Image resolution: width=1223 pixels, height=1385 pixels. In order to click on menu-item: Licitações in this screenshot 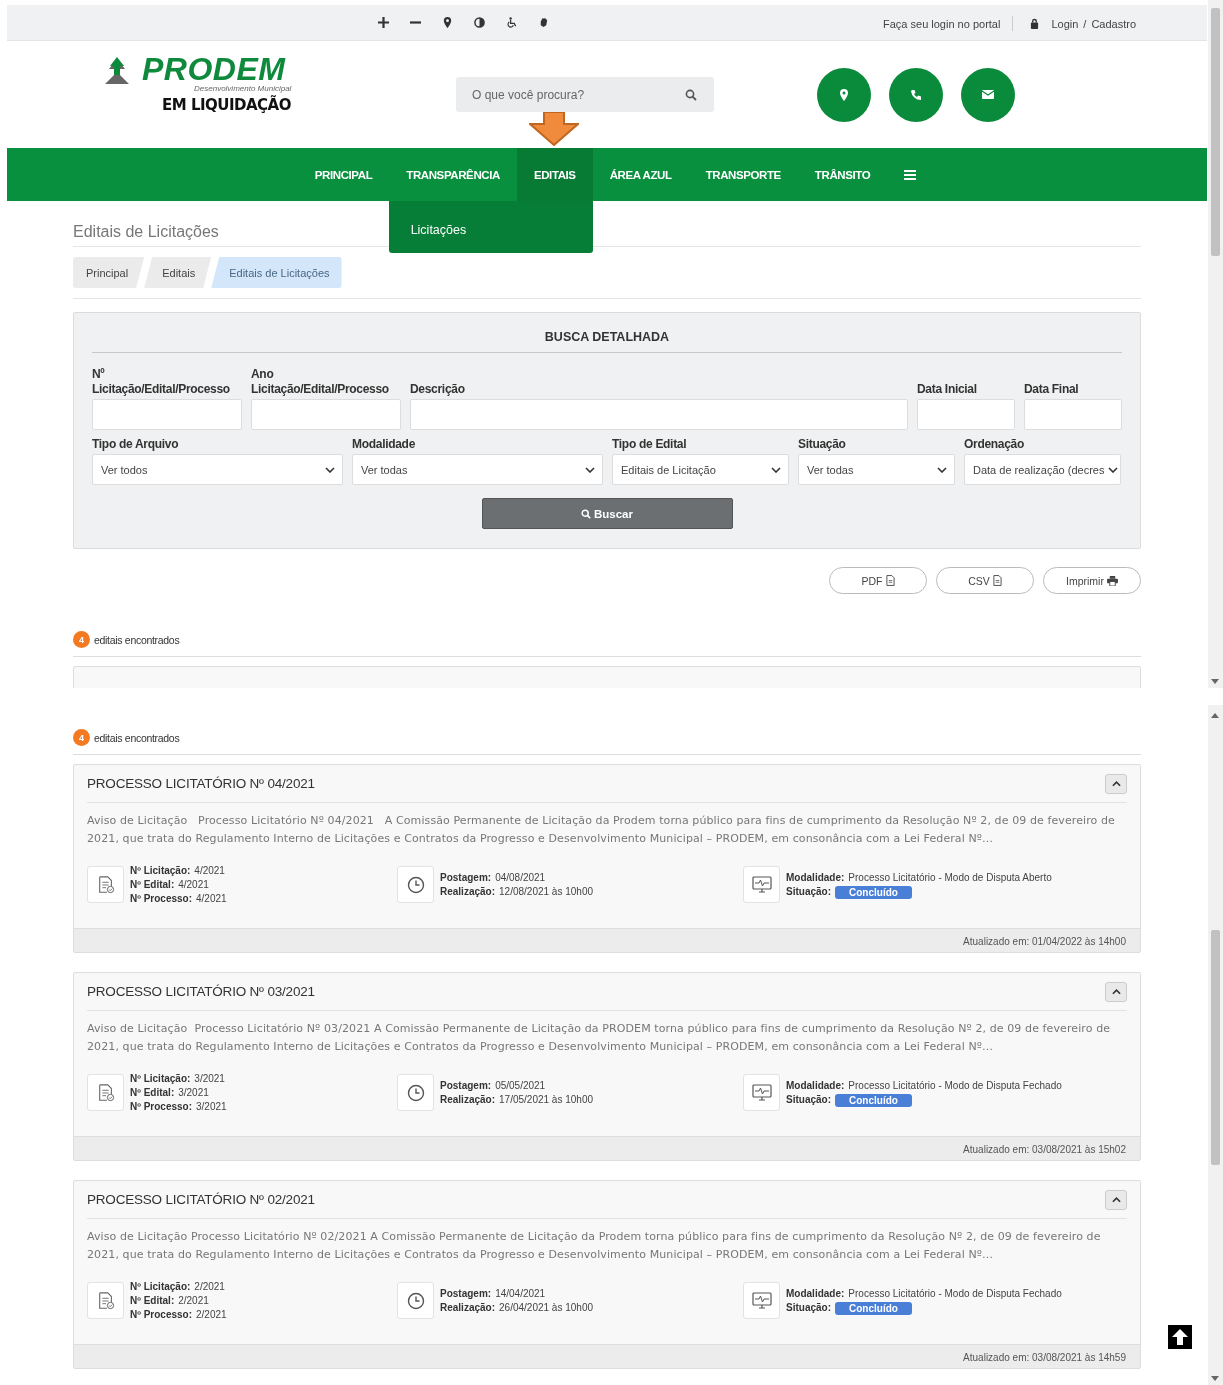, I will do `click(438, 230)`.